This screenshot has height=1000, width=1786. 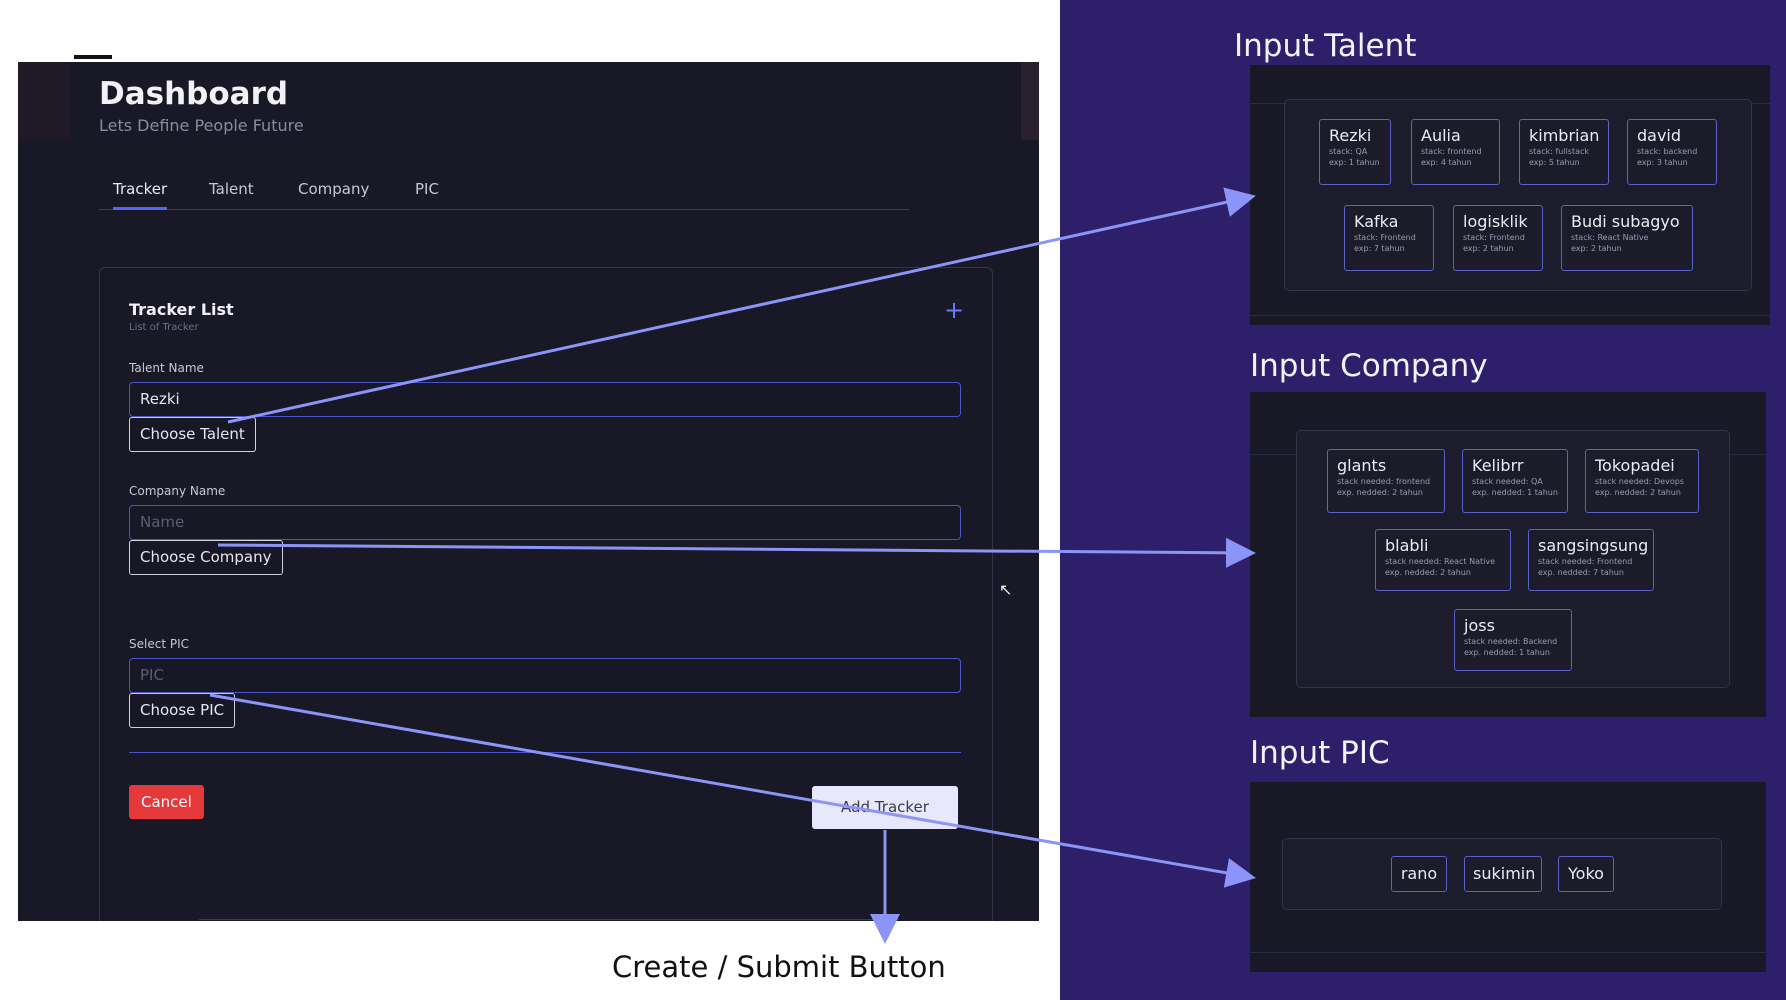 What do you see at coordinates (954, 310) in the screenshot?
I see `plus-icon: +` at bounding box center [954, 310].